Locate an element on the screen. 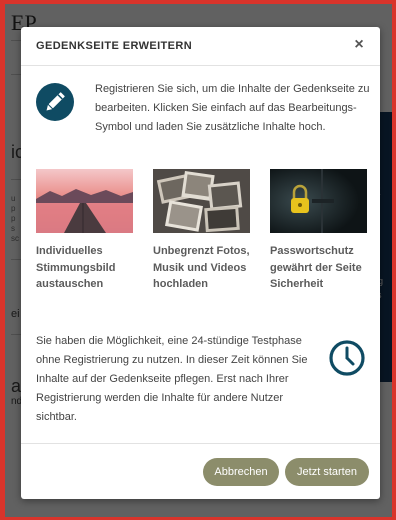 The width and height of the screenshot is (396, 520). close-button: × is located at coordinates (359, 45).